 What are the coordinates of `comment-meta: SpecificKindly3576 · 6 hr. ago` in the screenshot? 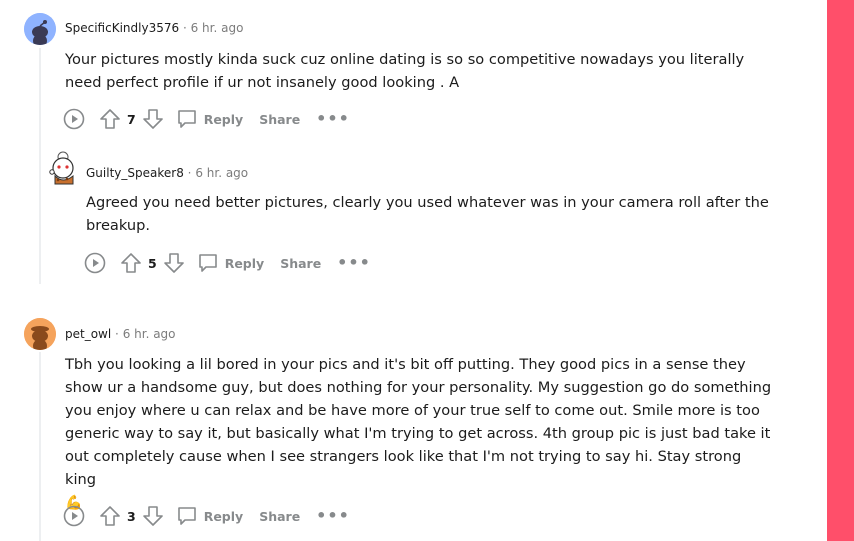 It's located at (154, 28).